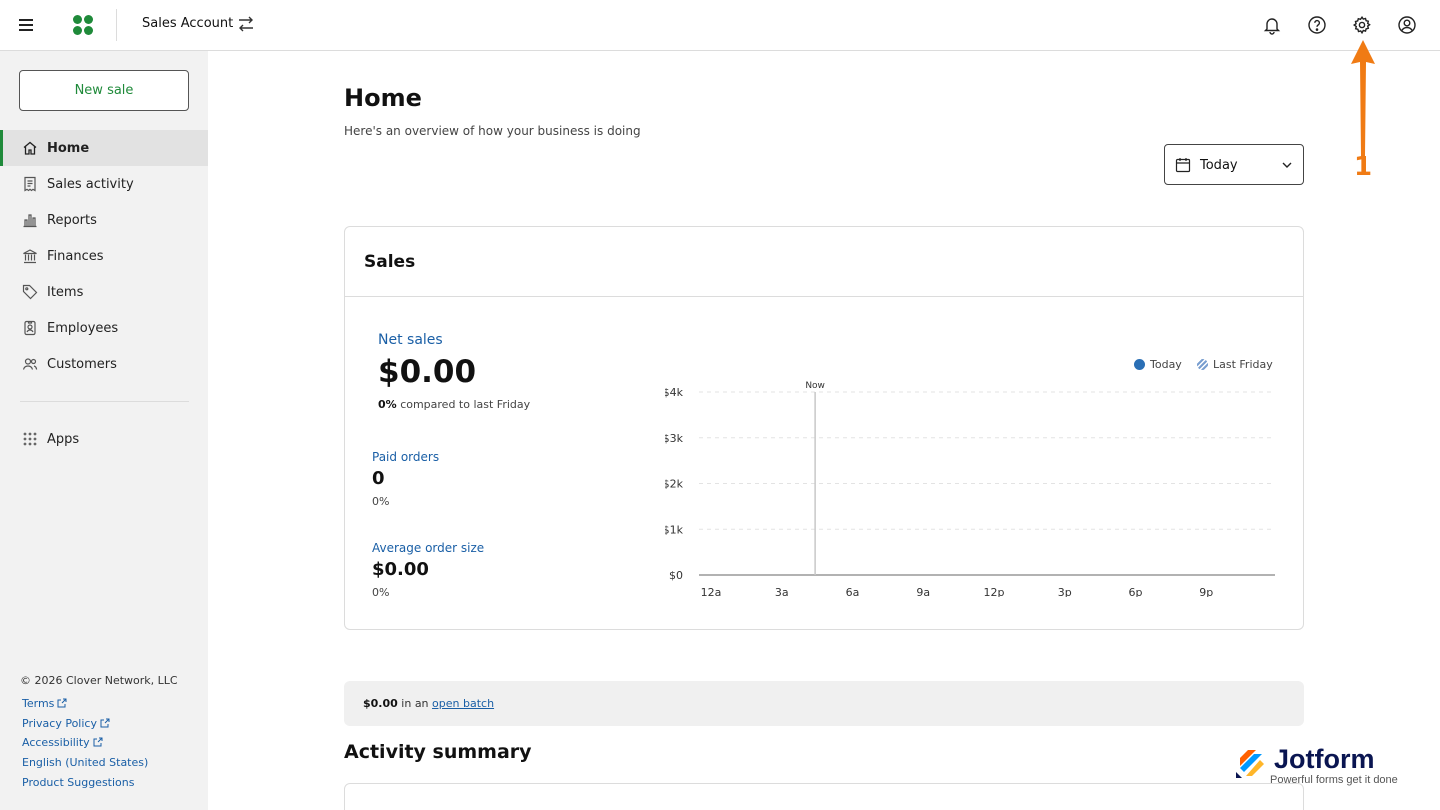 This screenshot has height=810, width=1440. I want to click on people-icon, so click(30, 364).